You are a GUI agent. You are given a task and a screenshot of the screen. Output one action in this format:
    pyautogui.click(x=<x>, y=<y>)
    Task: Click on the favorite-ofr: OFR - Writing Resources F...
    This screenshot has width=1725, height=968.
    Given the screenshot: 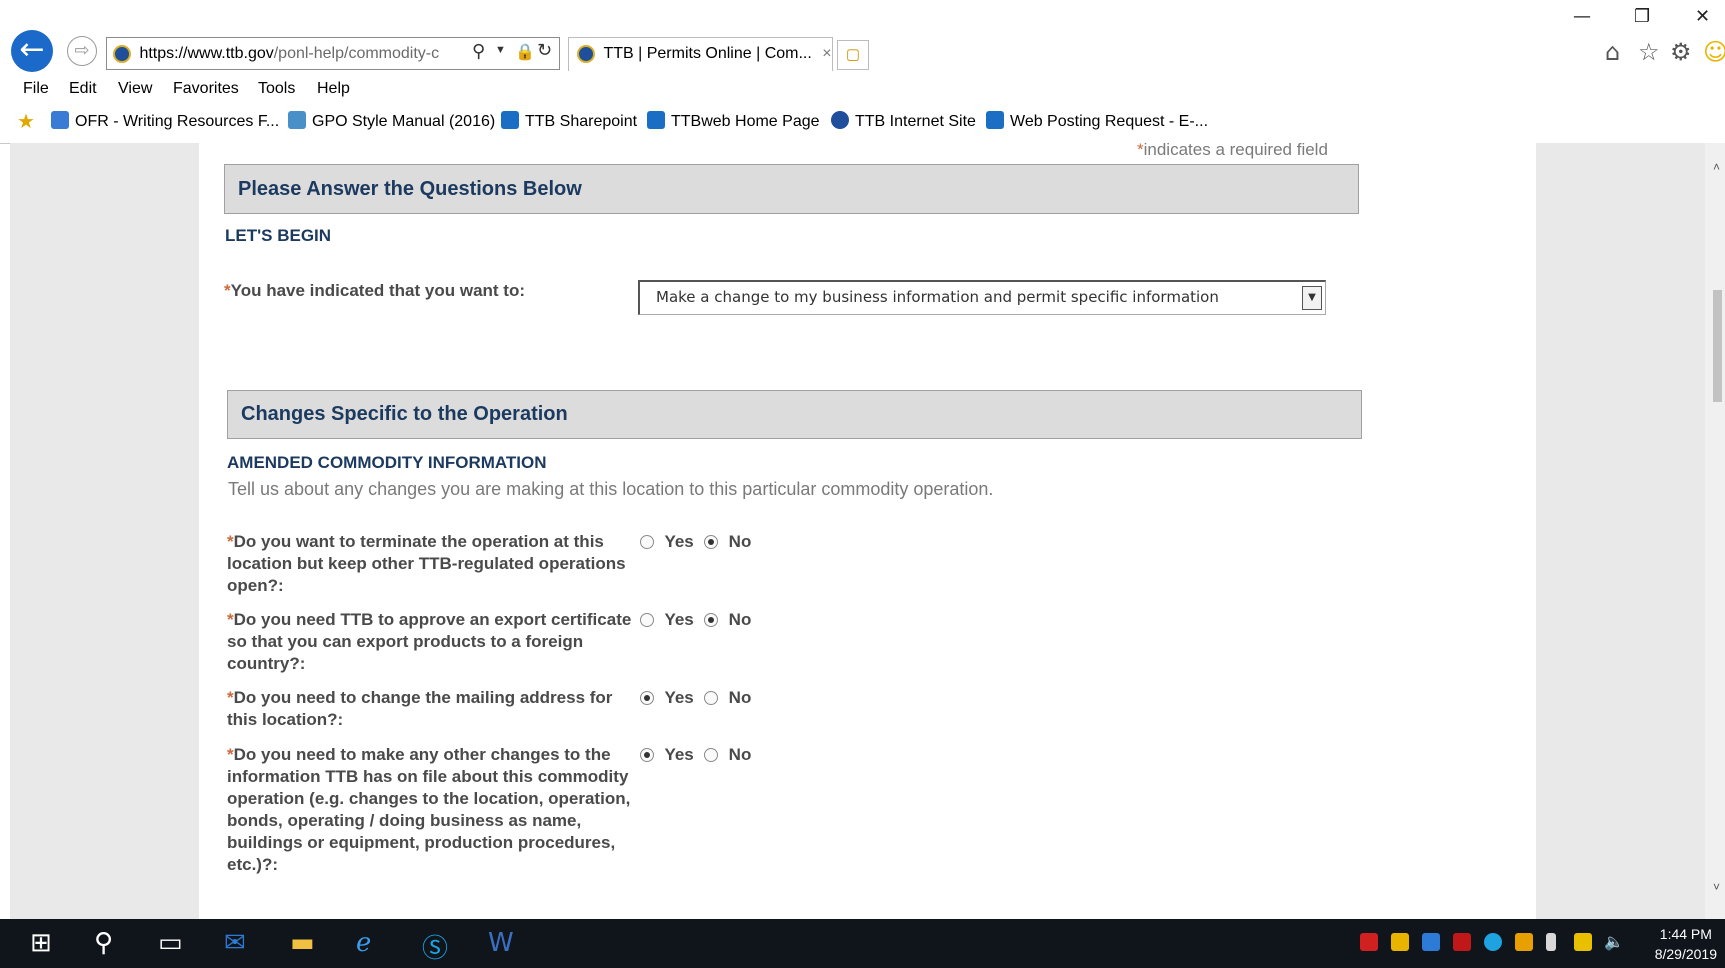 What is the action you would take?
    pyautogui.click(x=165, y=121)
    